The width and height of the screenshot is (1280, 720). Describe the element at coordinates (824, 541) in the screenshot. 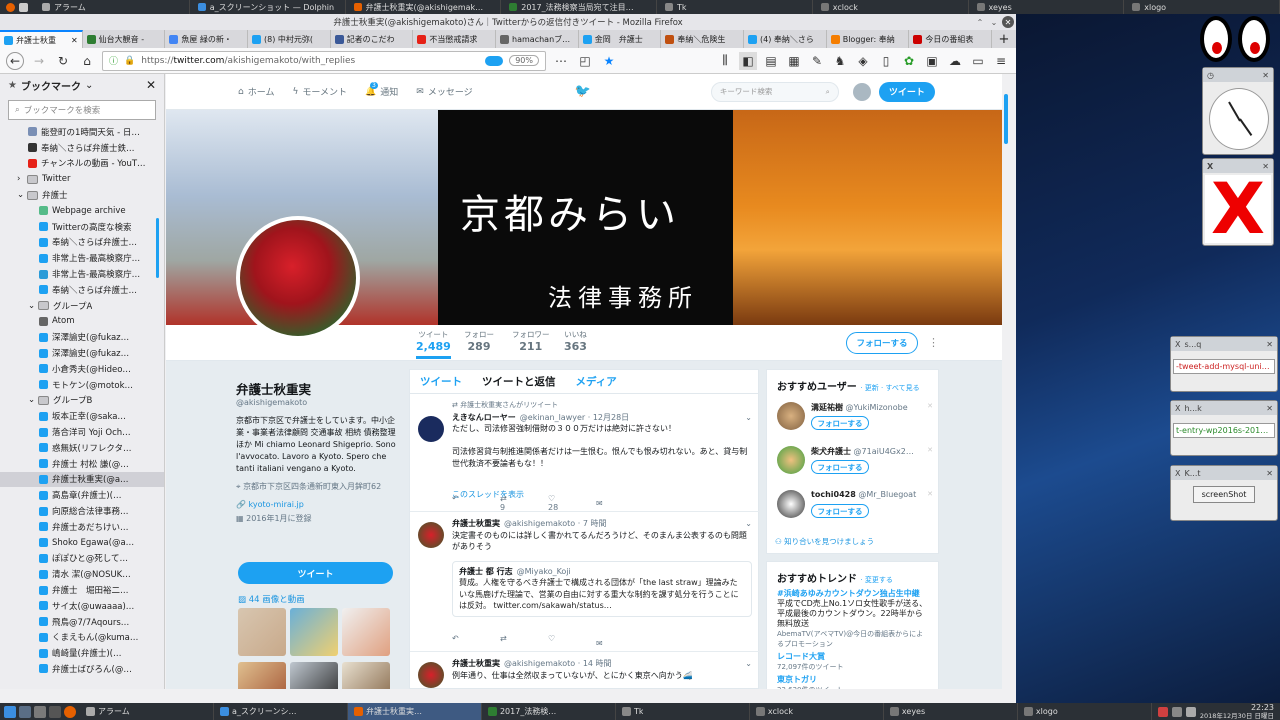

I see `find-friends-link: ⚇ 知り合いを見つけましょう` at that location.